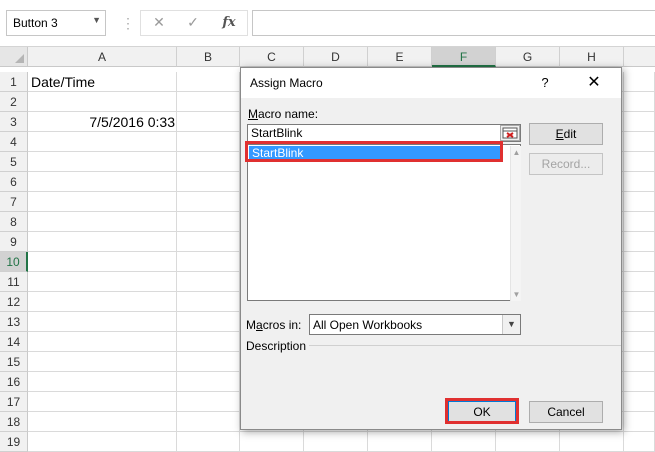 This screenshot has height=452, width=655. What do you see at coordinates (14, 302) in the screenshot?
I see `row-header-12: 12` at bounding box center [14, 302].